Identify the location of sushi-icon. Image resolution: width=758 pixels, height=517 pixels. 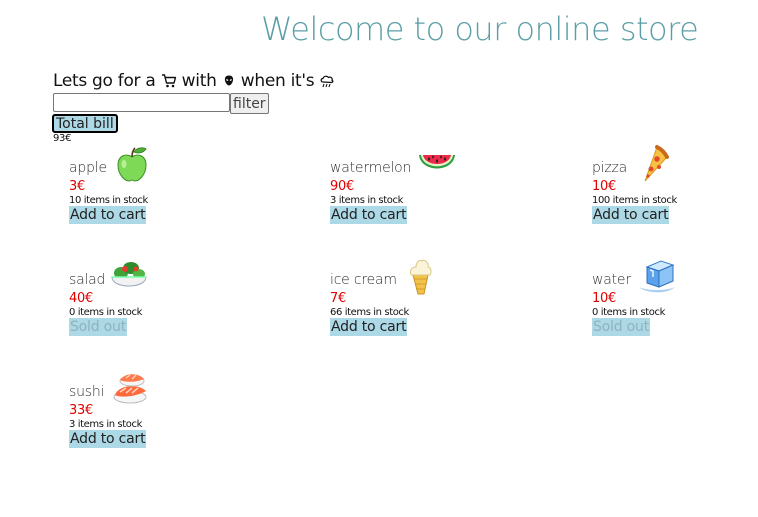
(130, 388).